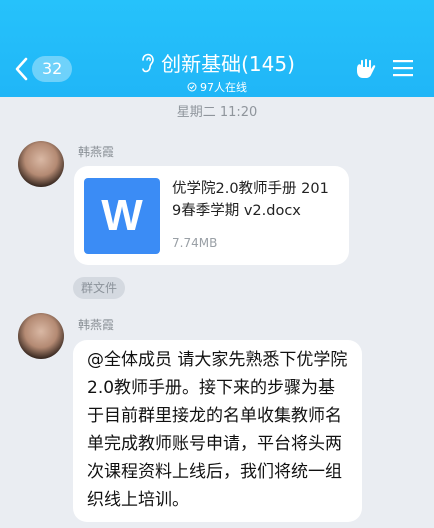 This screenshot has height=528, width=434. What do you see at coordinates (195, 243) in the screenshot?
I see `file-size: 7.74MB` at bounding box center [195, 243].